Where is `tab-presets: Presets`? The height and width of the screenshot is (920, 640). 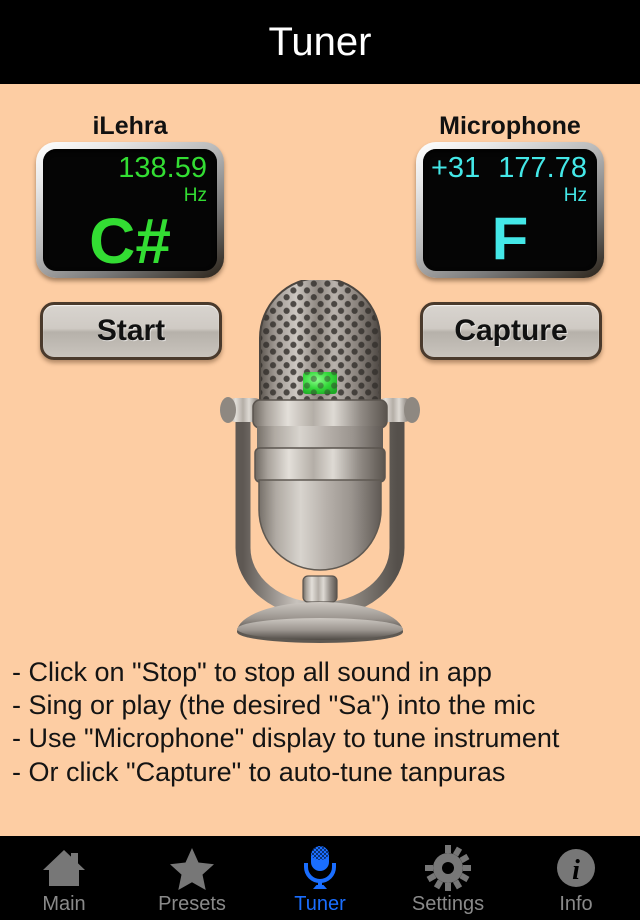 tab-presets: Presets is located at coordinates (192, 878).